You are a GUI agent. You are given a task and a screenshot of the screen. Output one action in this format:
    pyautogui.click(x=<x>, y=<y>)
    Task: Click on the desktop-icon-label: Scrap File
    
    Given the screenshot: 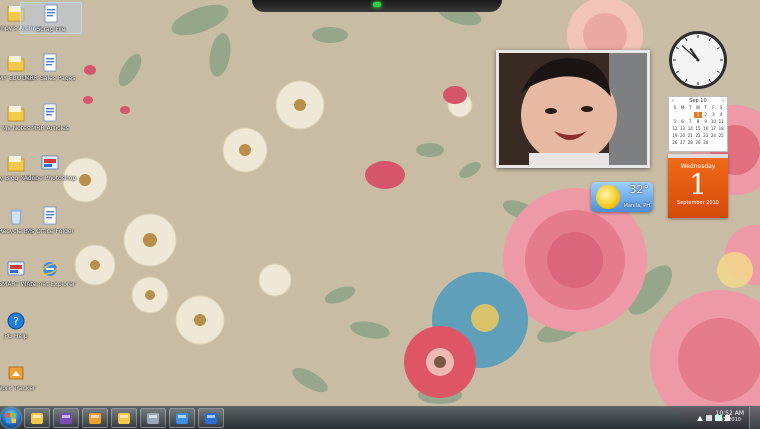 What is the action you would take?
    pyautogui.click(x=51, y=29)
    